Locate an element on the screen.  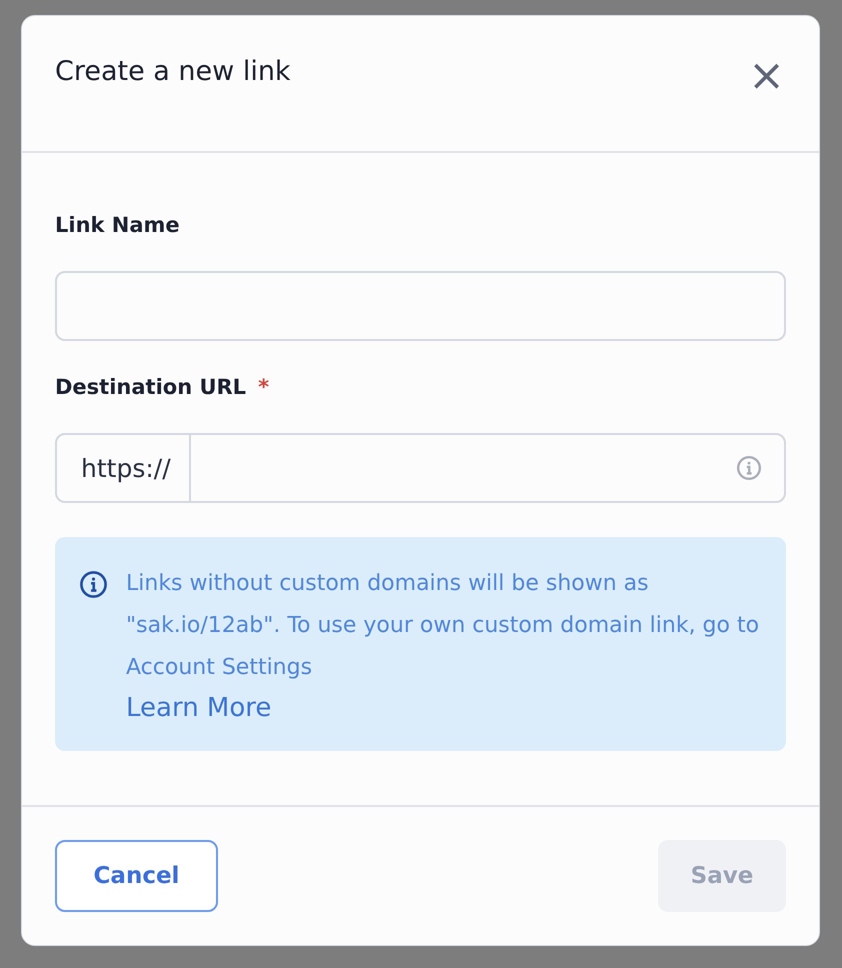
input-field: https:// is located at coordinates (420, 468).